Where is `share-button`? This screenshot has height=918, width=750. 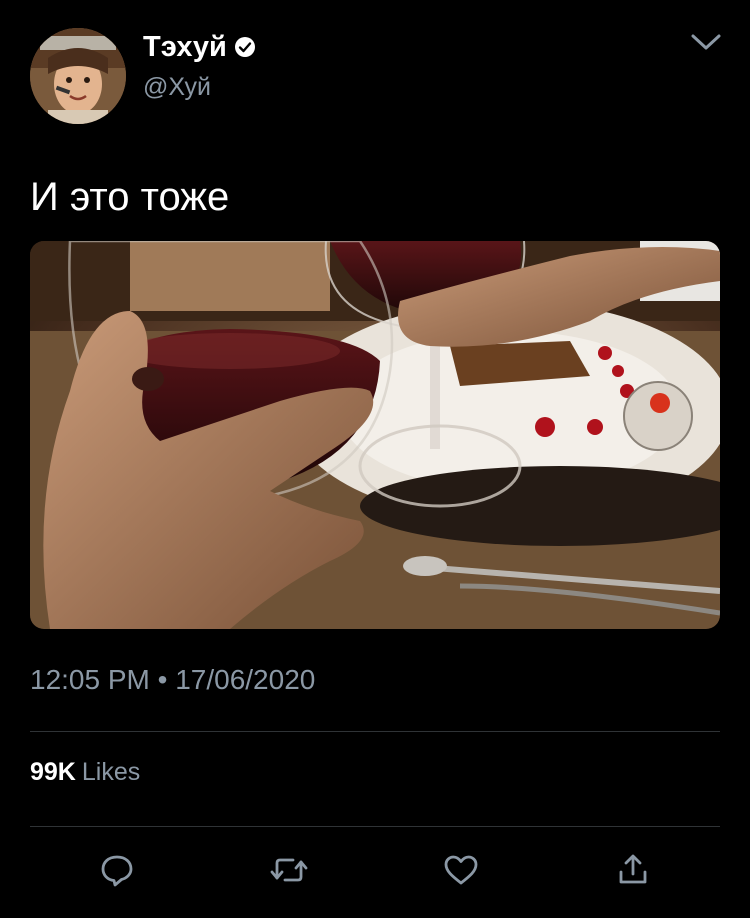 share-button is located at coordinates (633, 872).